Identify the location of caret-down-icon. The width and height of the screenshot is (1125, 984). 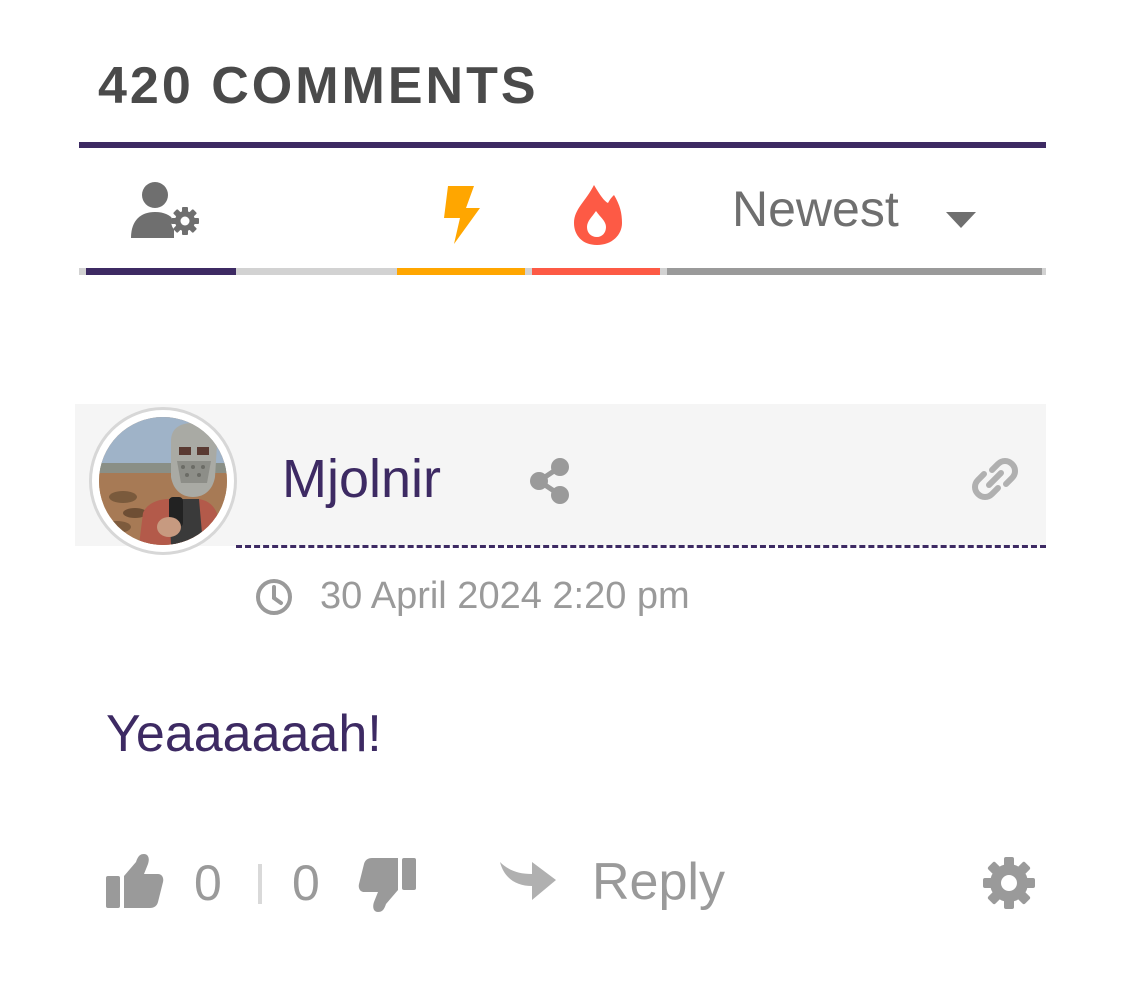
(961, 220).